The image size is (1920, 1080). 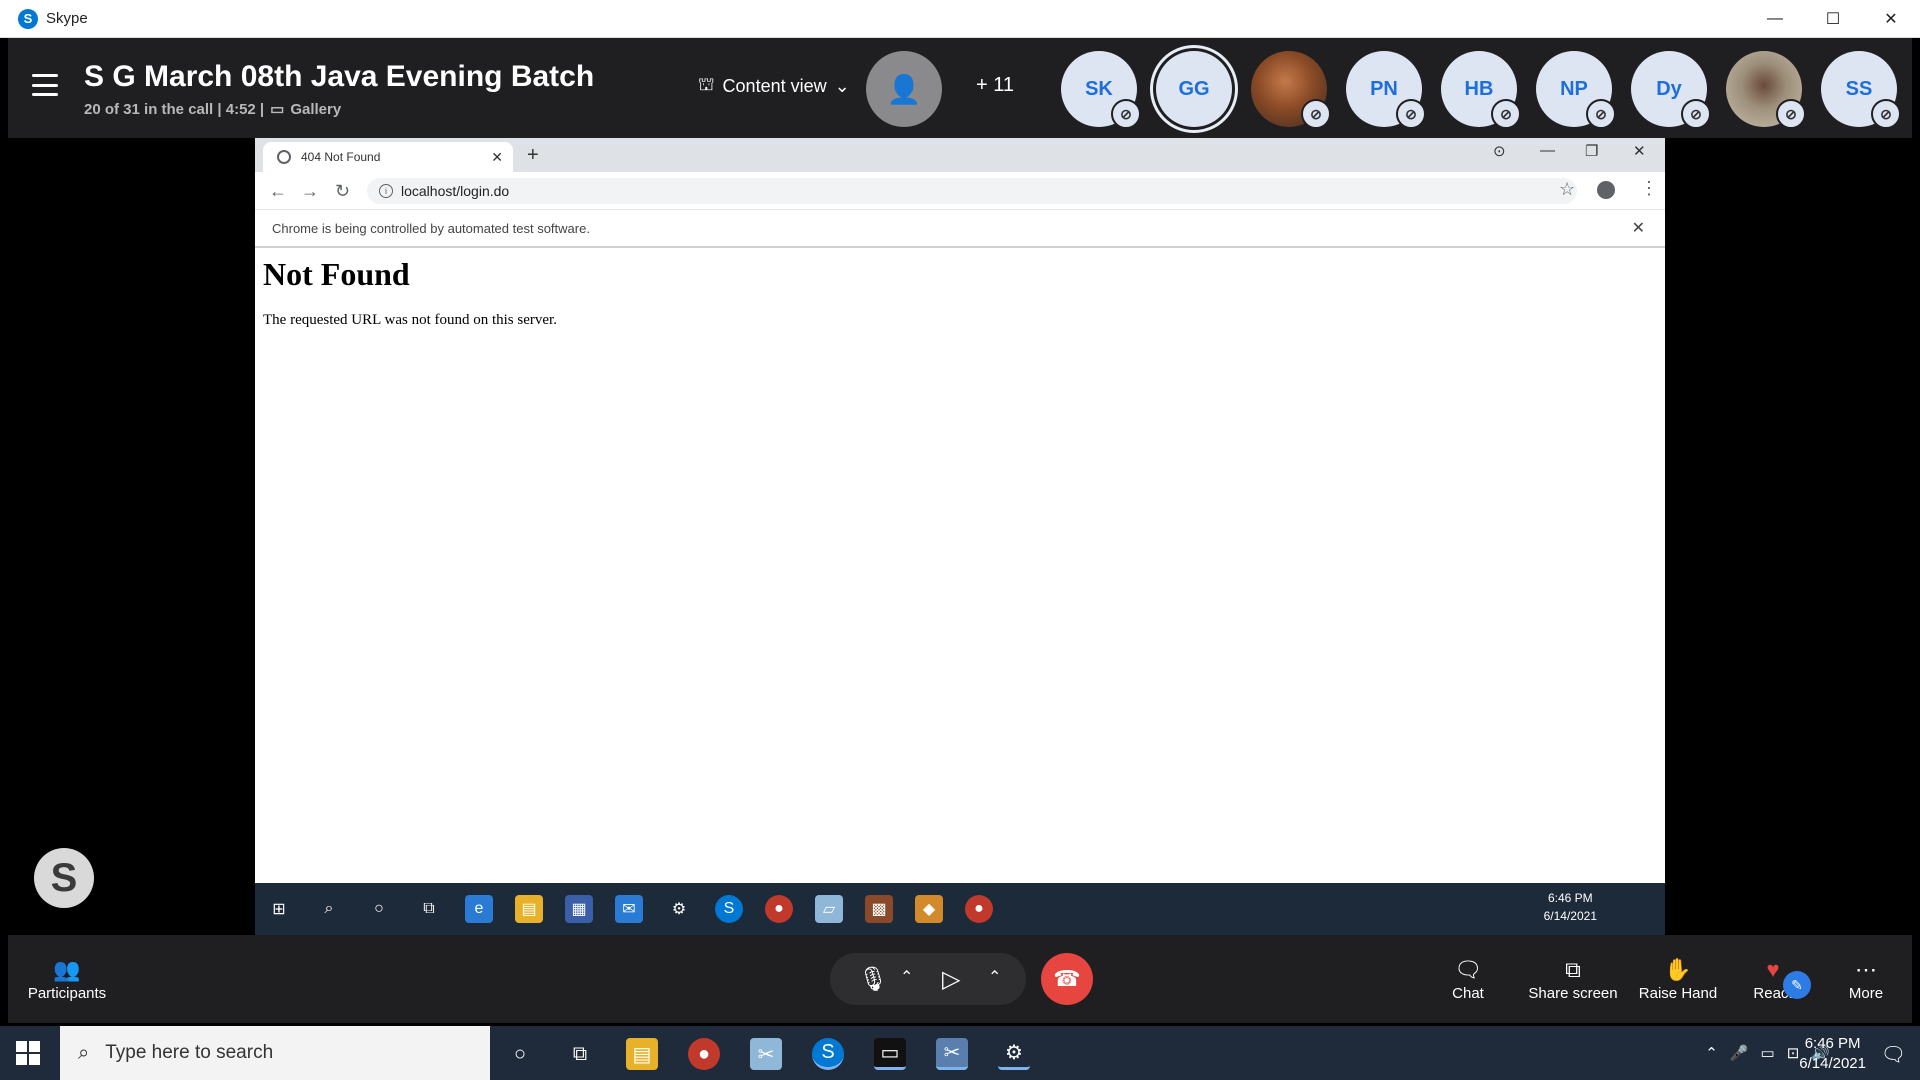 I want to click on address-bar: i localhost/login.do, so click(x=972, y=191).